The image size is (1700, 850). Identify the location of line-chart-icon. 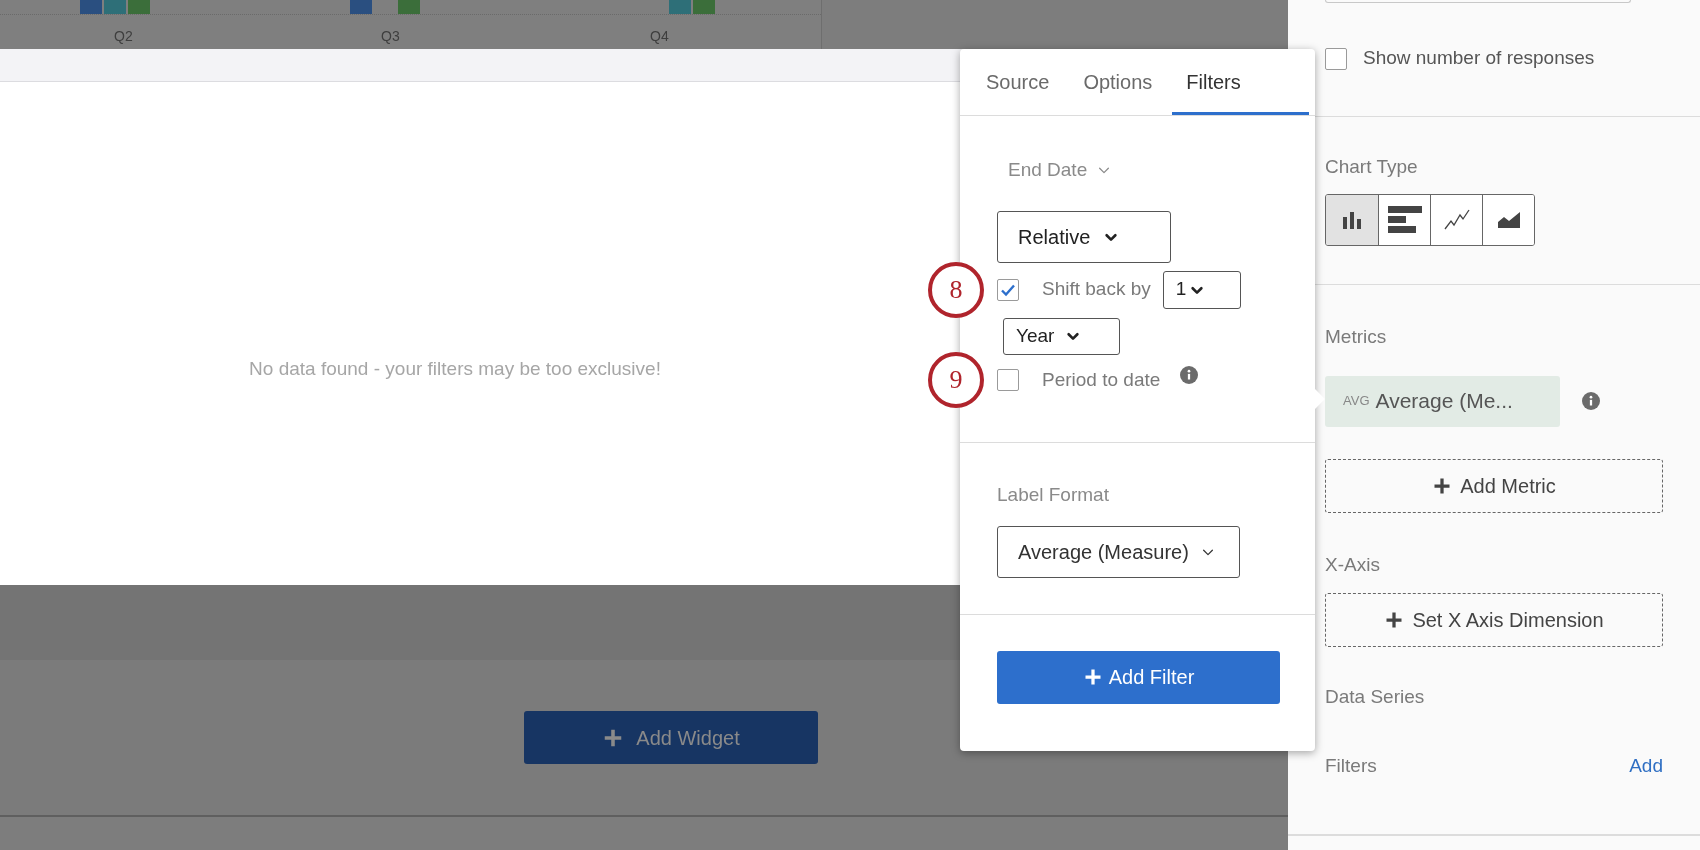
(1456, 219).